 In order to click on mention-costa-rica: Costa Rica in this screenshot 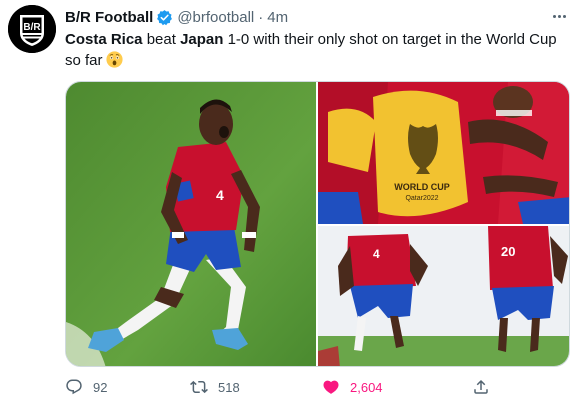, I will do `click(104, 39)`.